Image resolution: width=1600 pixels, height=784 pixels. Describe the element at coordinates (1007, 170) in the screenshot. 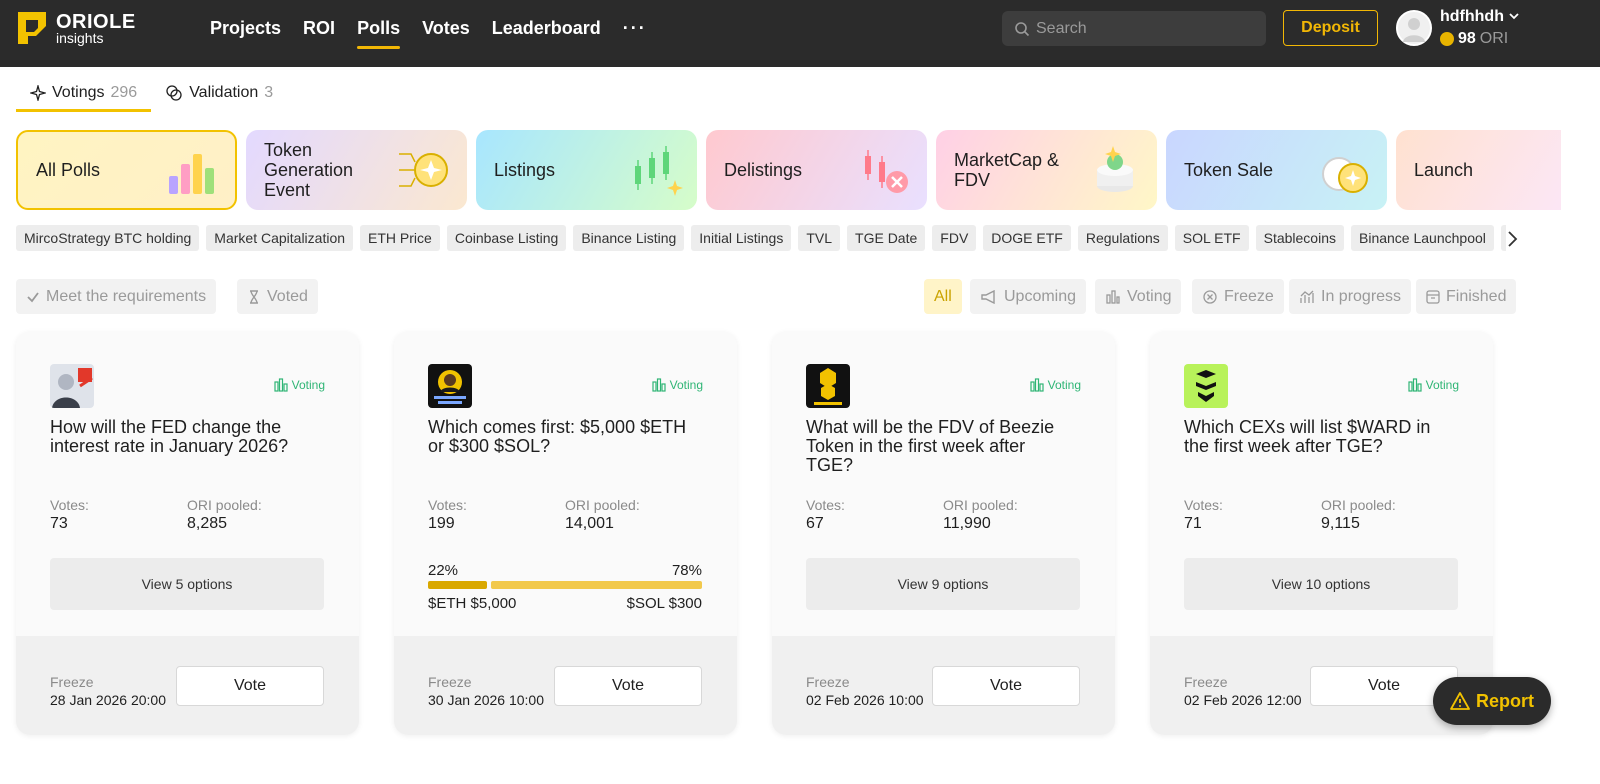

I see `category-label: MarketCap & FDV` at that location.